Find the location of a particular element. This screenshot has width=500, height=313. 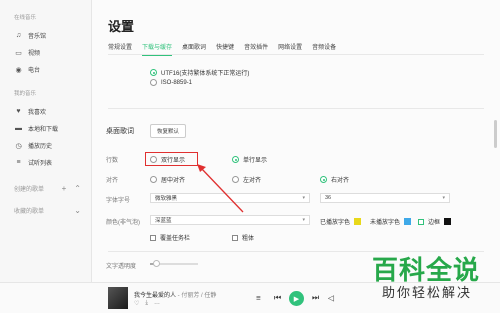

color-label: 颜色(非气泡) is located at coordinates (123, 223).